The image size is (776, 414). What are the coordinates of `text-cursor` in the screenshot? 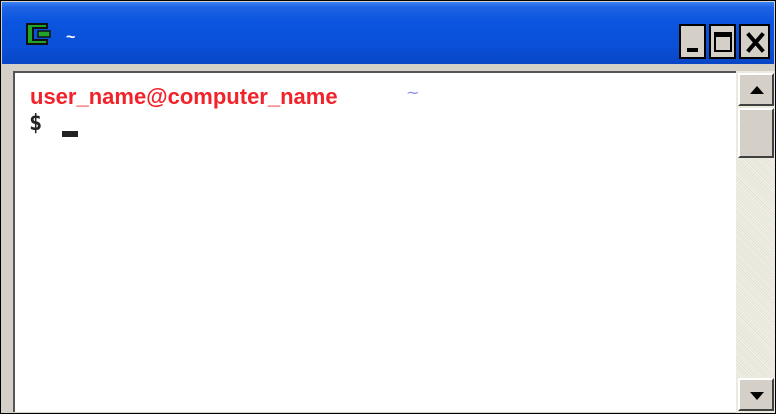 It's located at (70, 134).